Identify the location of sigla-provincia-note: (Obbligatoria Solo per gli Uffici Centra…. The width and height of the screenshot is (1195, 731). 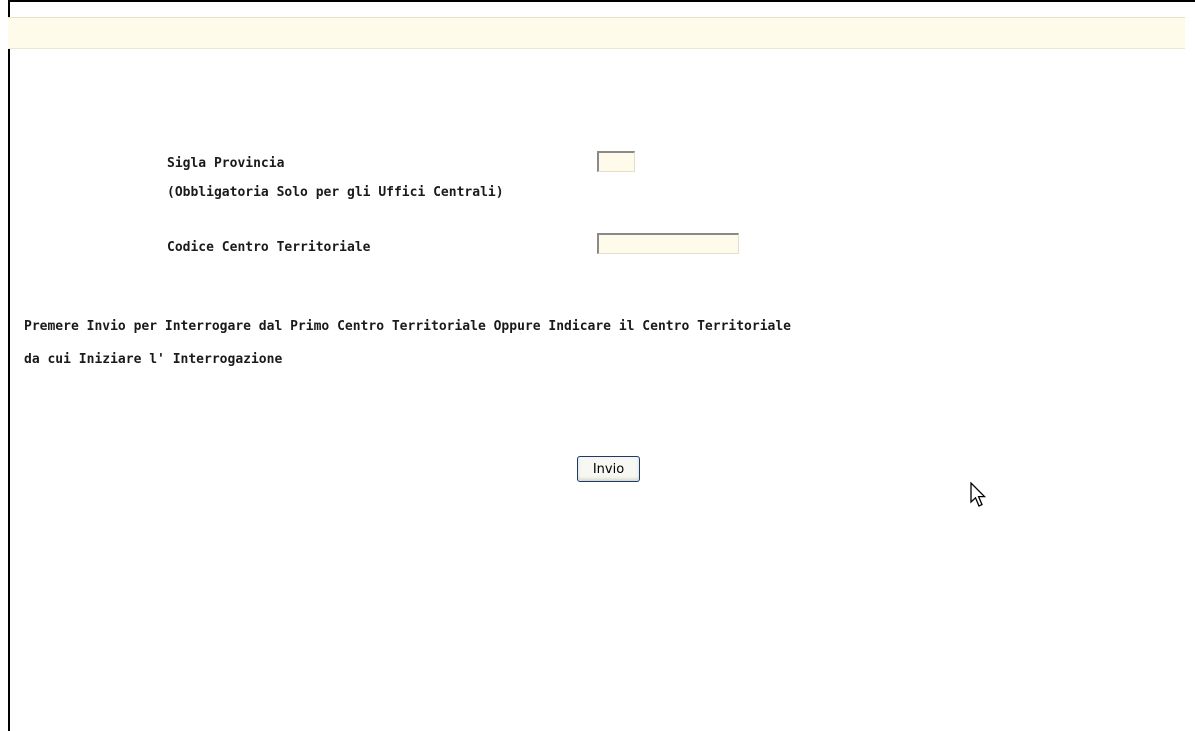
(335, 192).